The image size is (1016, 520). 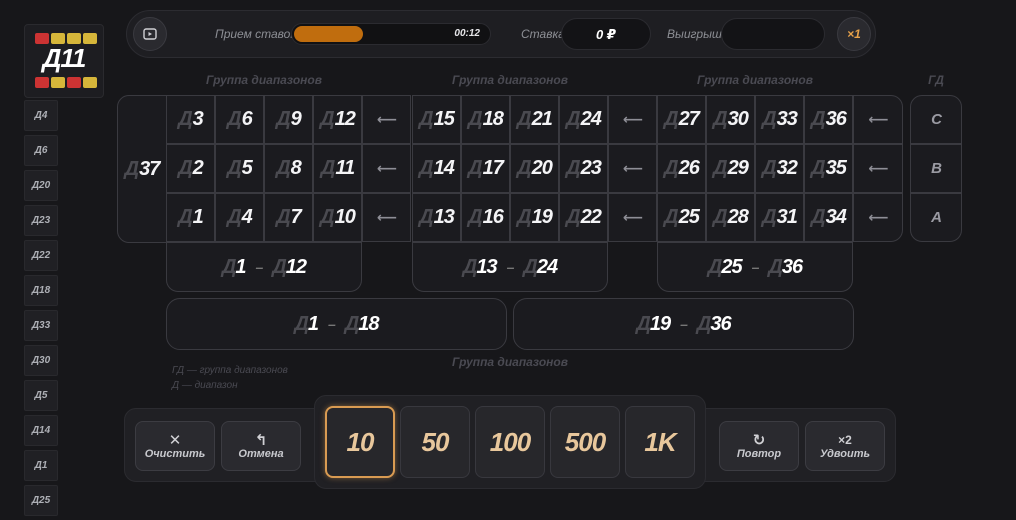 I want to click on undo-button: ↰ Отмена, so click(x=261, y=446).